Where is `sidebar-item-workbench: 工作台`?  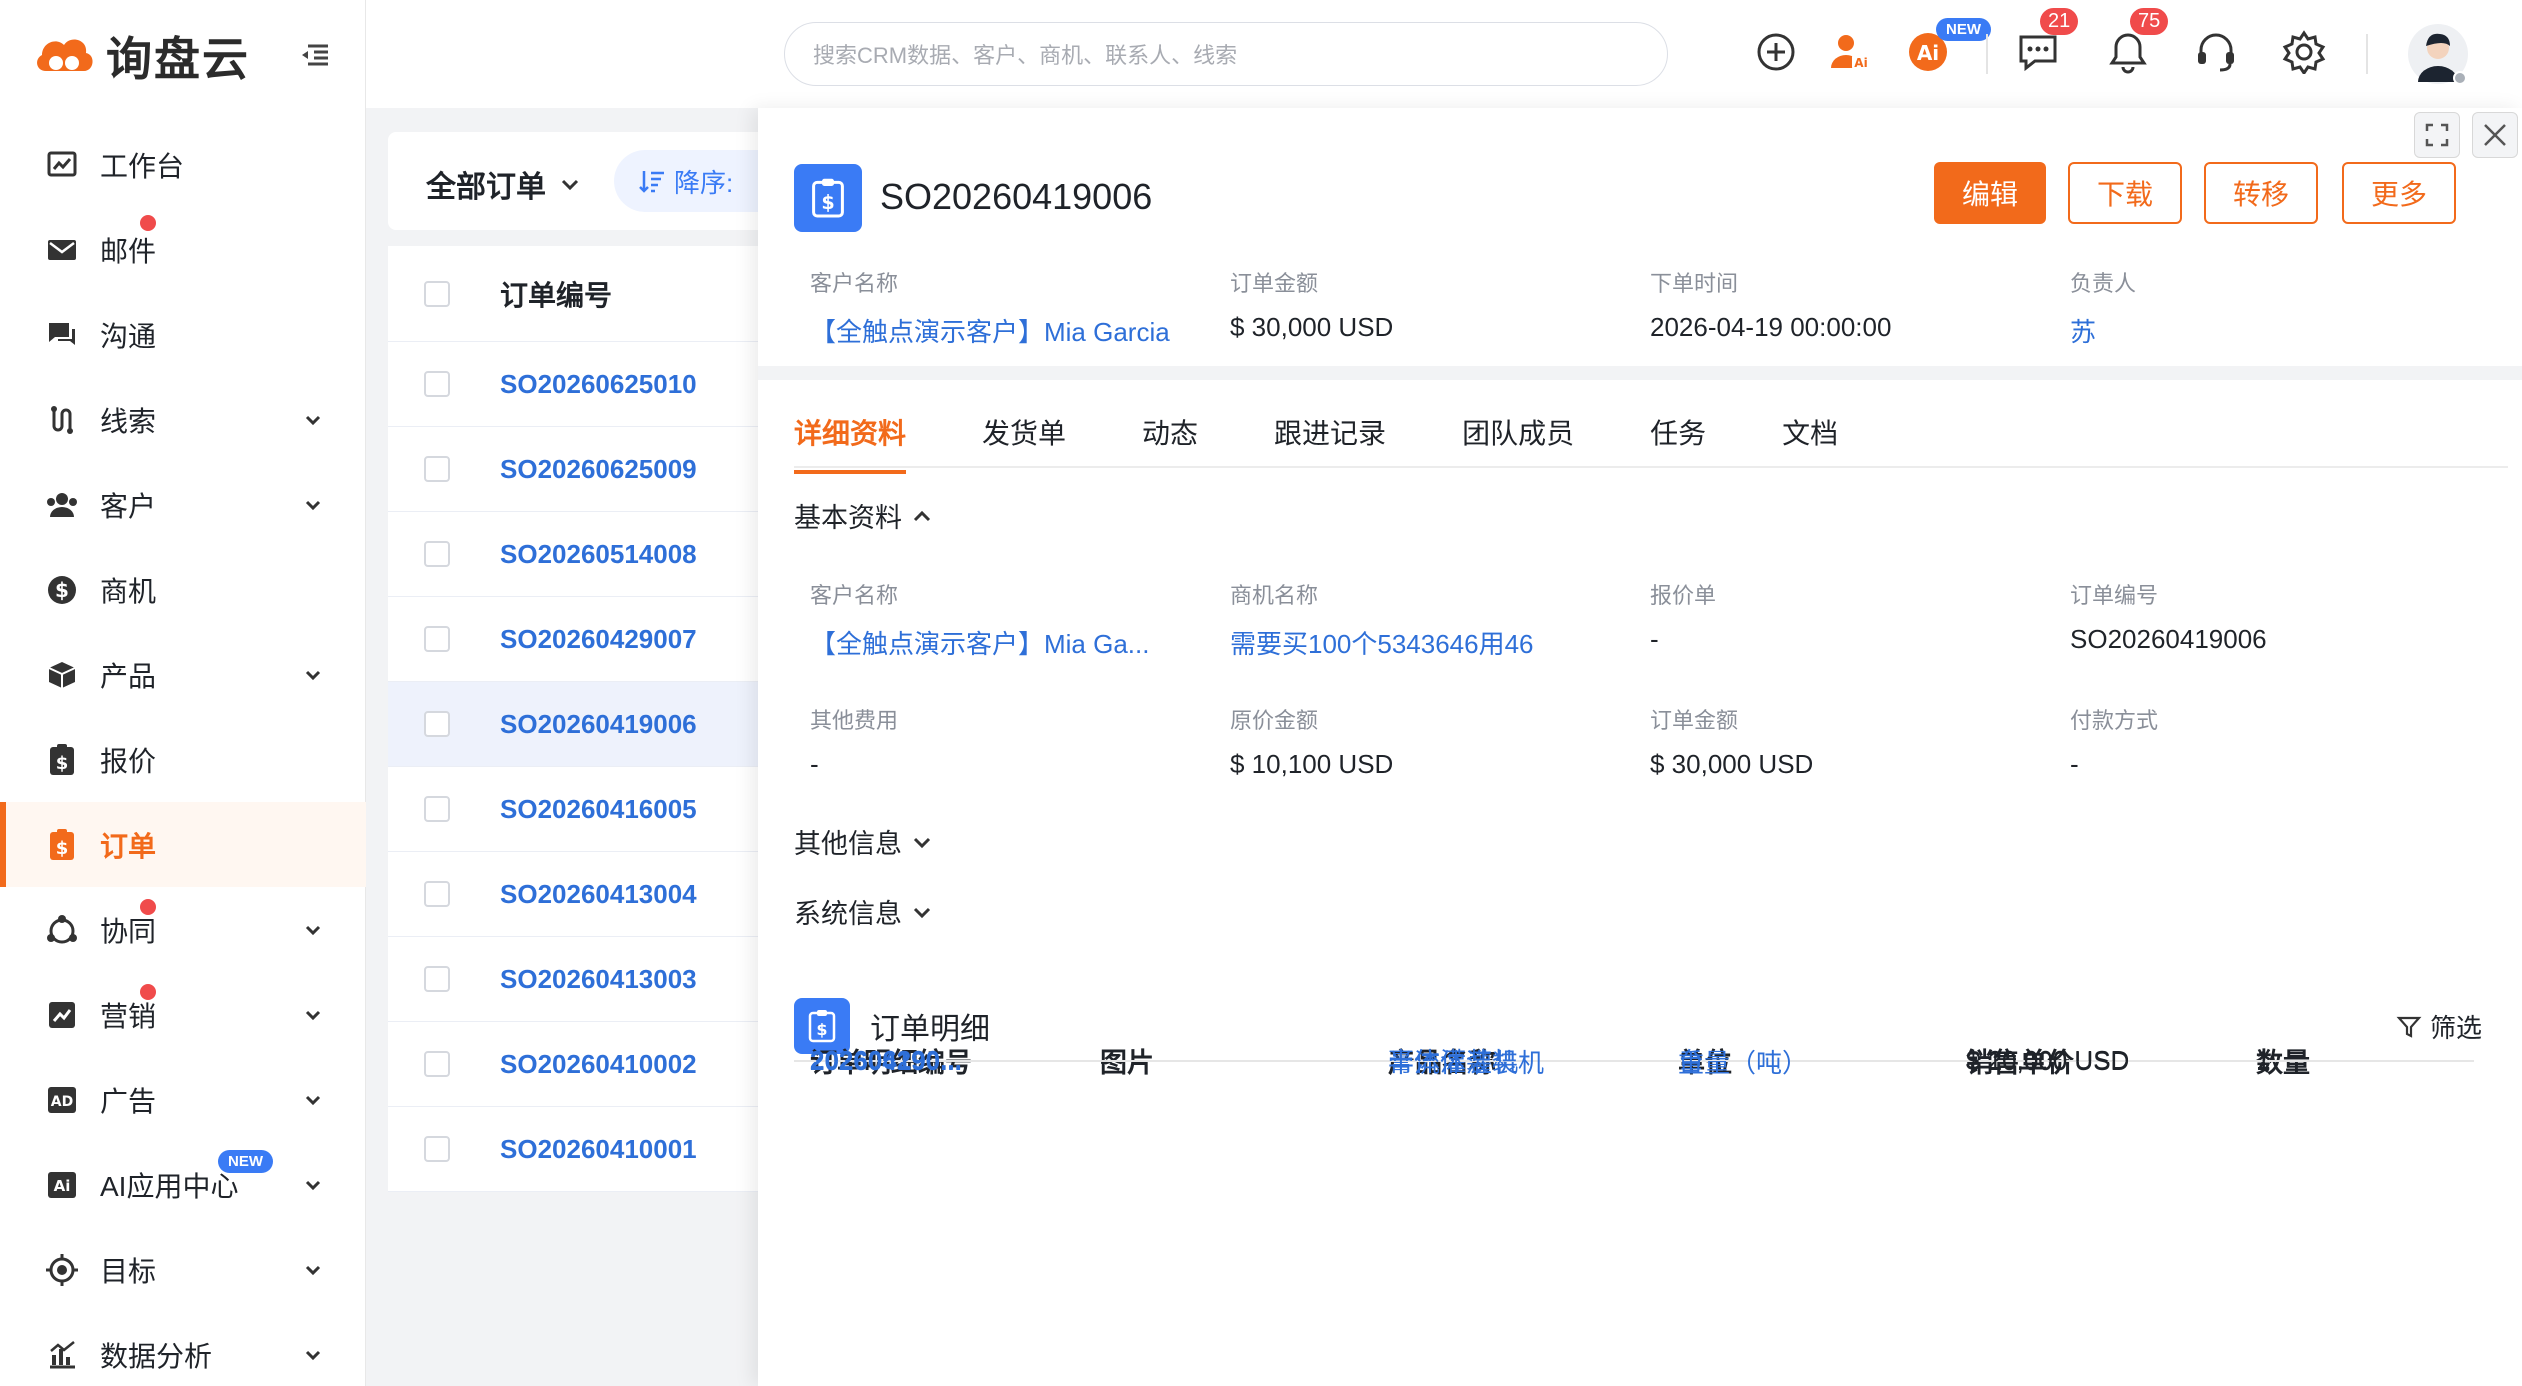 sidebar-item-workbench: 工作台 is located at coordinates (183, 164).